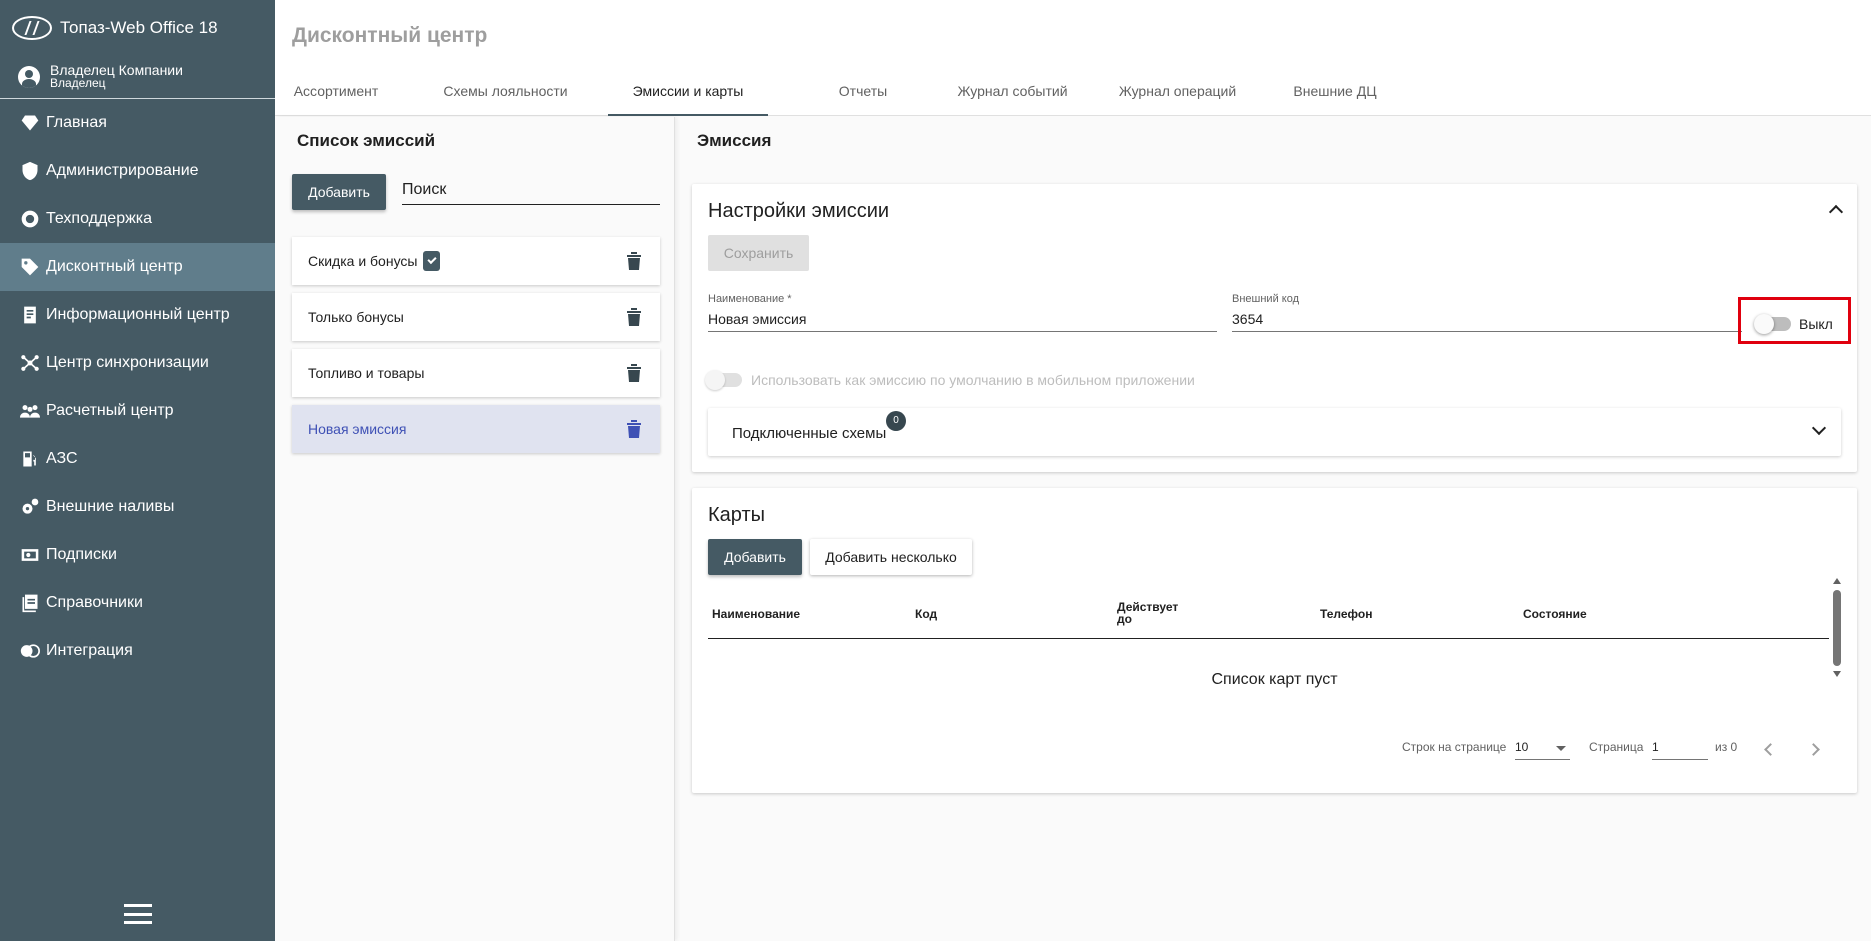  What do you see at coordinates (127, 362) in the screenshot?
I see `sidebar-item-label: Центр синхронизации` at bounding box center [127, 362].